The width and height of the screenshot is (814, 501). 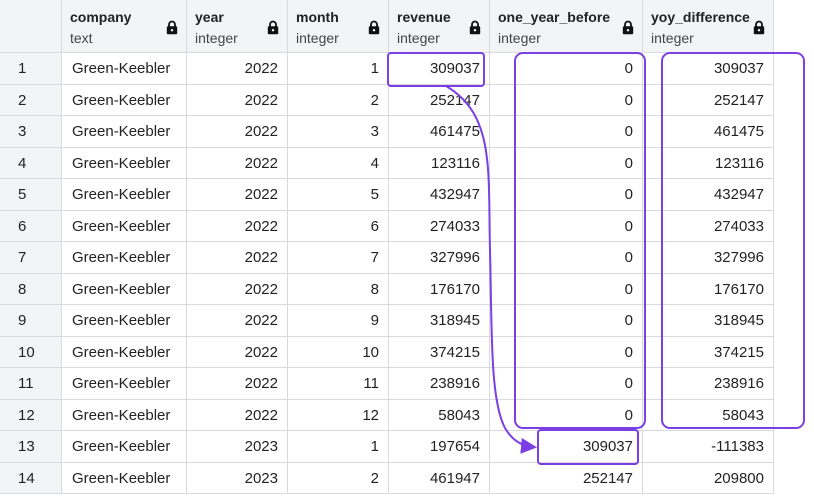 What do you see at coordinates (708, 26) in the screenshot?
I see `column-header-yoy-difference: yoy_difference integer` at bounding box center [708, 26].